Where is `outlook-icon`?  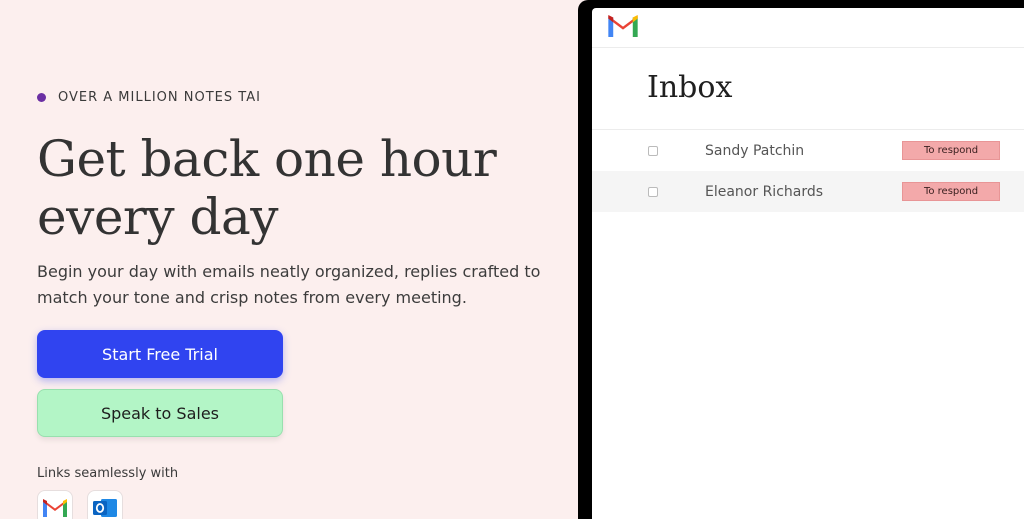
outlook-icon is located at coordinates (105, 504).